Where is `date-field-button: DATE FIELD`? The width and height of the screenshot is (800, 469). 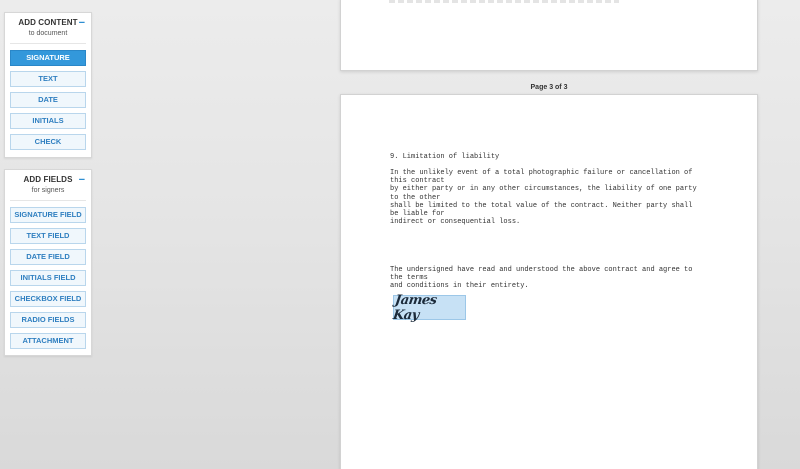
date-field-button: DATE FIELD is located at coordinates (48, 257).